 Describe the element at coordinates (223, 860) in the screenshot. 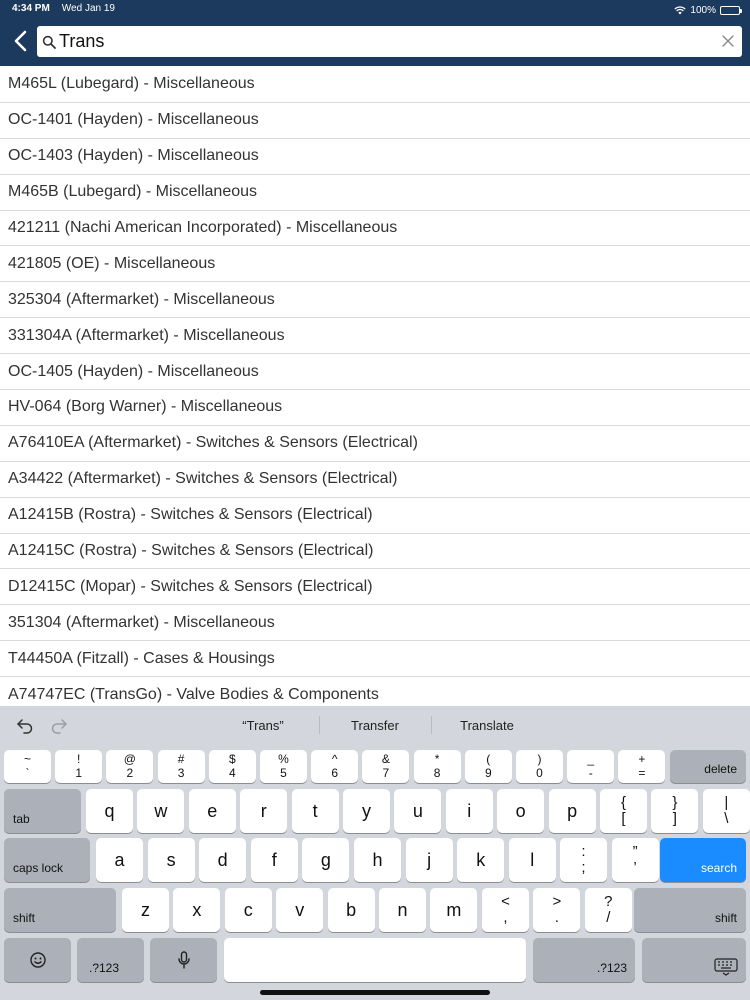

I see `key-d: d` at that location.